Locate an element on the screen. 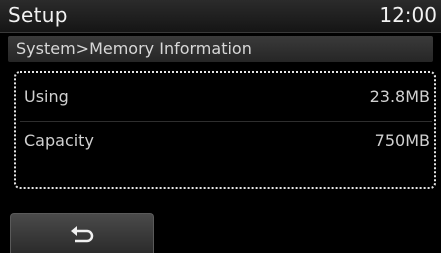 This screenshot has height=253, width=441. page-title: Setup is located at coordinates (38, 15).